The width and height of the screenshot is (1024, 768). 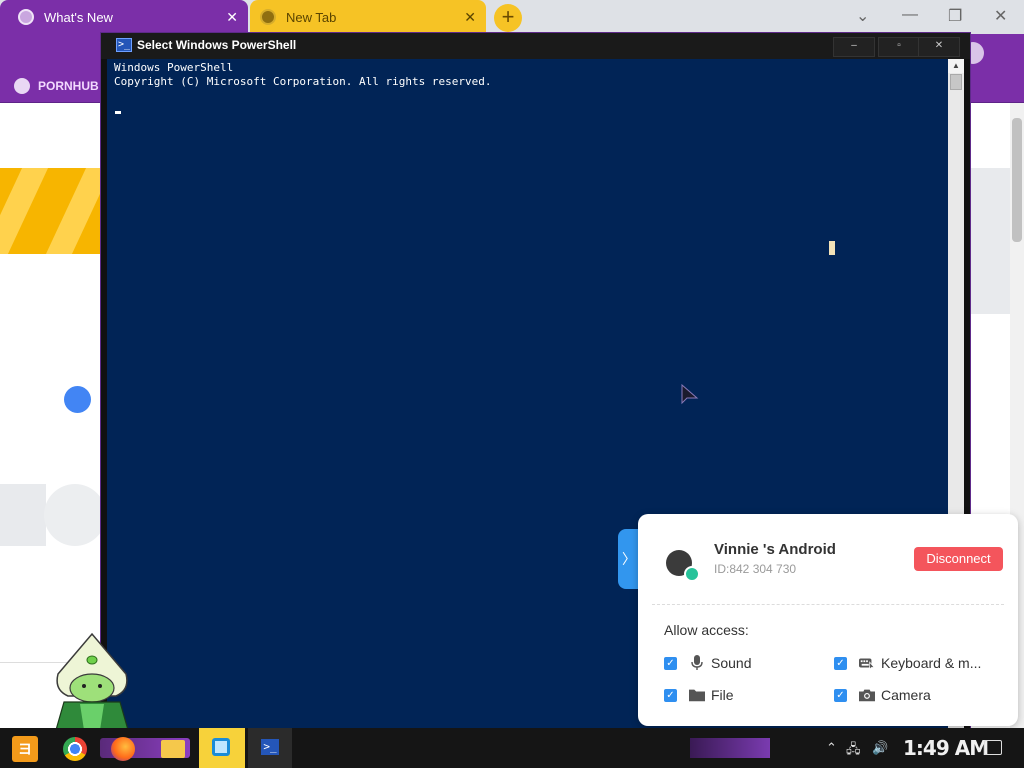 I want to click on permission-file: ✓ File, so click(x=699, y=695).